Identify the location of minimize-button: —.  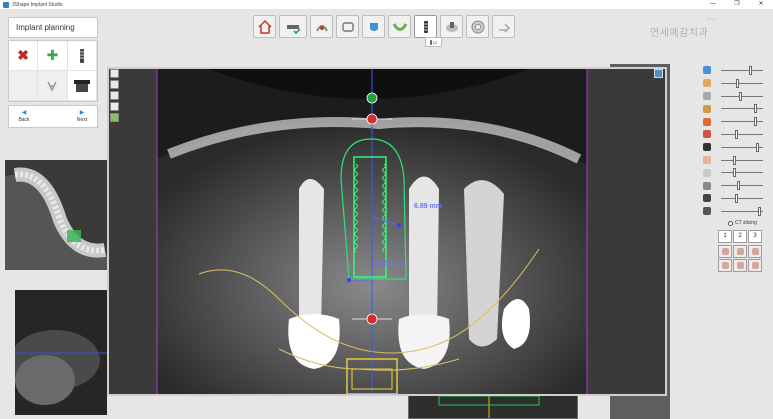
(713, 4).